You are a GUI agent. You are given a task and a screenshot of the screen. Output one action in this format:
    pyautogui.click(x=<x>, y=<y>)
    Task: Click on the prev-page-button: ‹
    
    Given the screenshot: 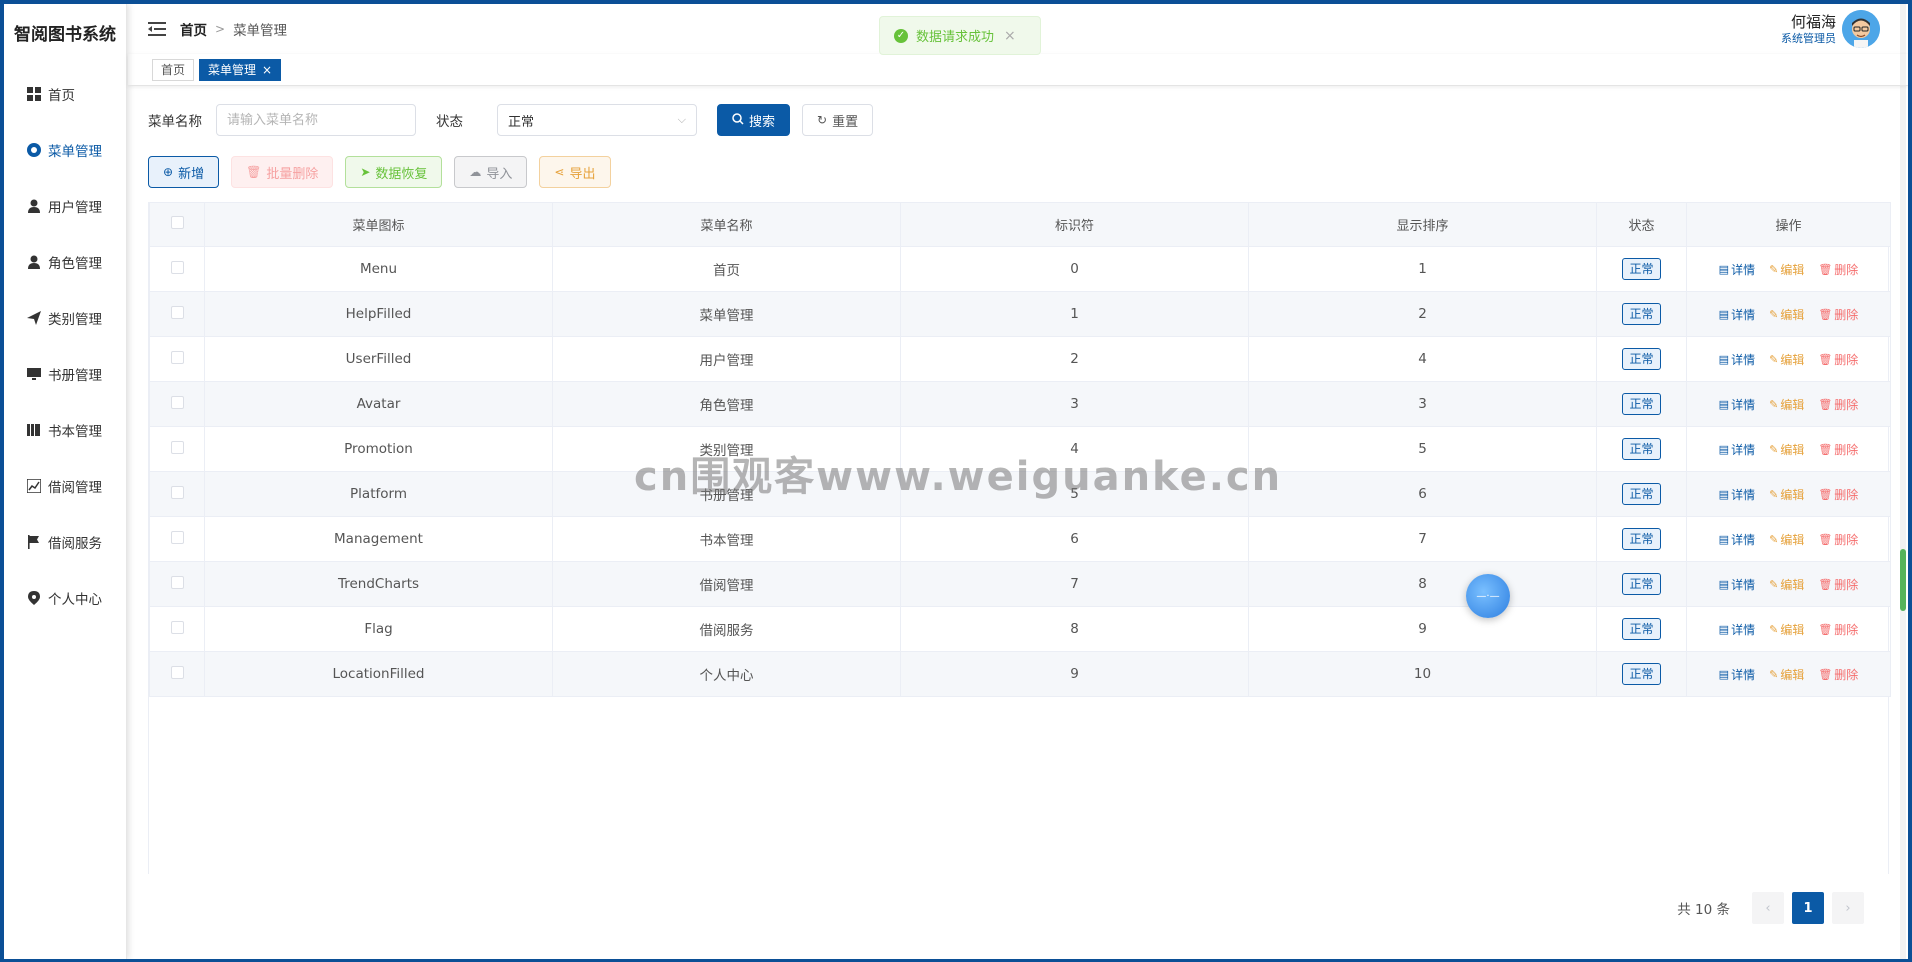 What is the action you would take?
    pyautogui.click(x=1768, y=908)
    